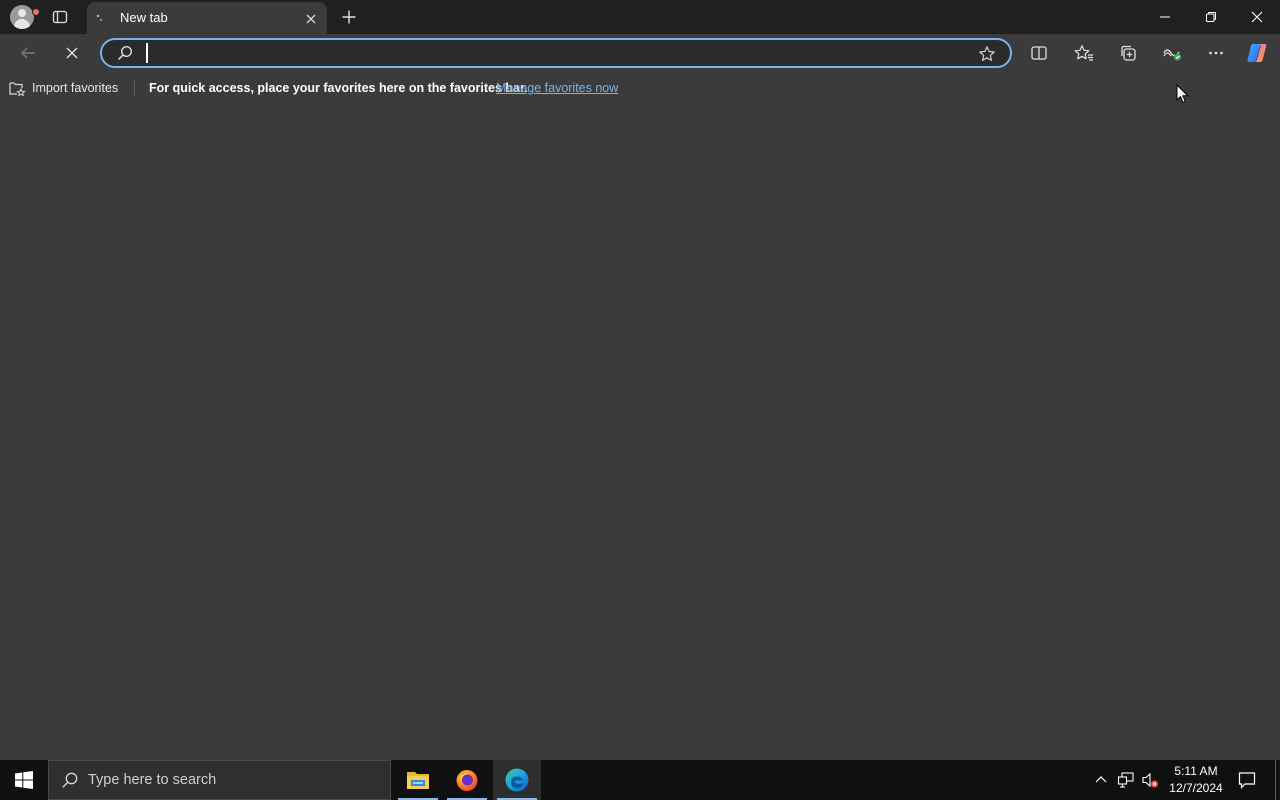 Image resolution: width=1280 pixels, height=800 pixels. I want to click on show-desktop-button, so click(1275, 780).